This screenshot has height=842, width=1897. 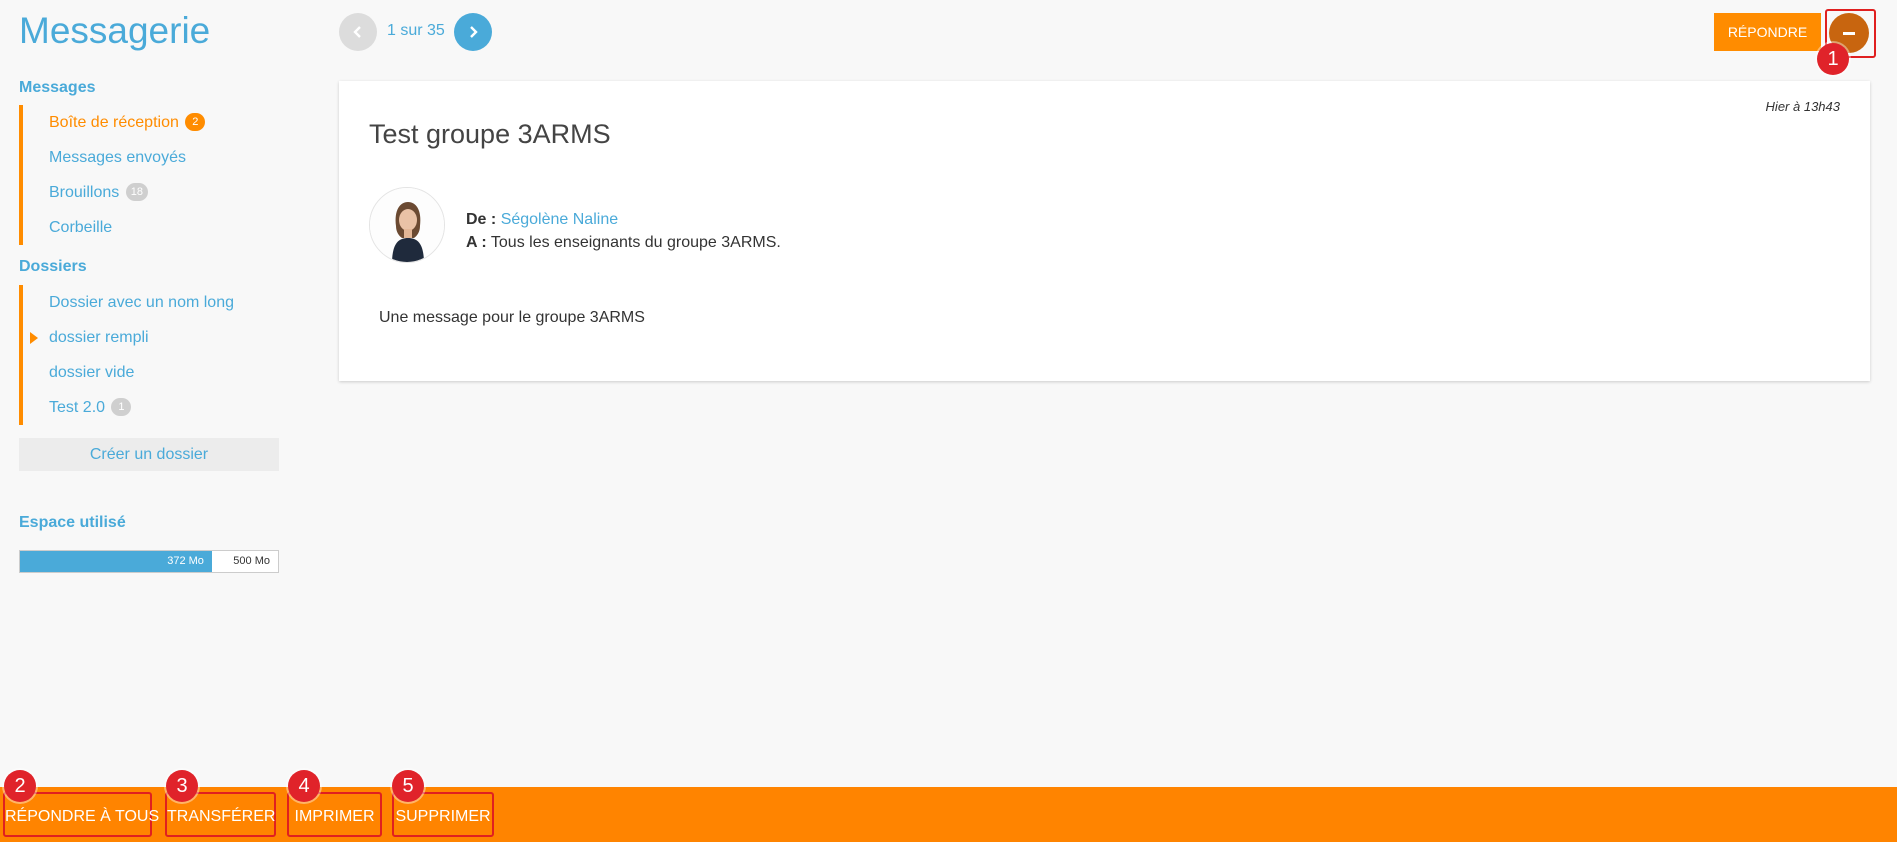 I want to click on messages-section-title: Messages, so click(x=57, y=87).